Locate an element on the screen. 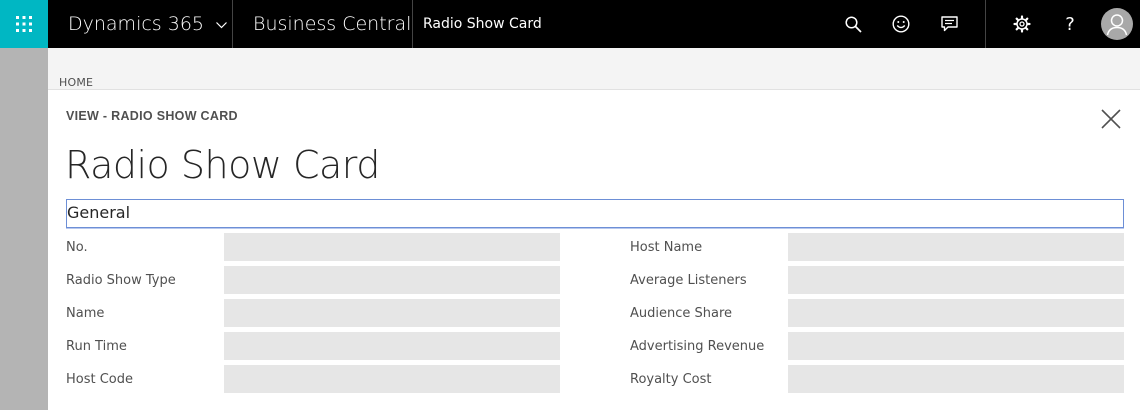  field-input-radio-show-type is located at coordinates (392, 280).